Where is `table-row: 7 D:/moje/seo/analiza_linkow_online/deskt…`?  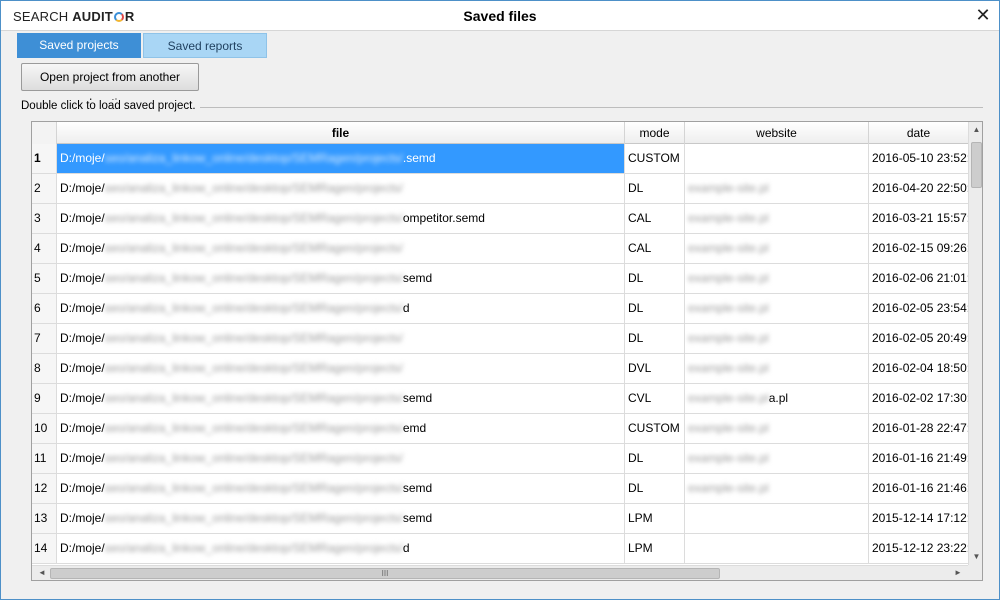
table-row: 7 D:/moje/seo/analiza_linkow_online/deskt… is located at coordinates (500, 339).